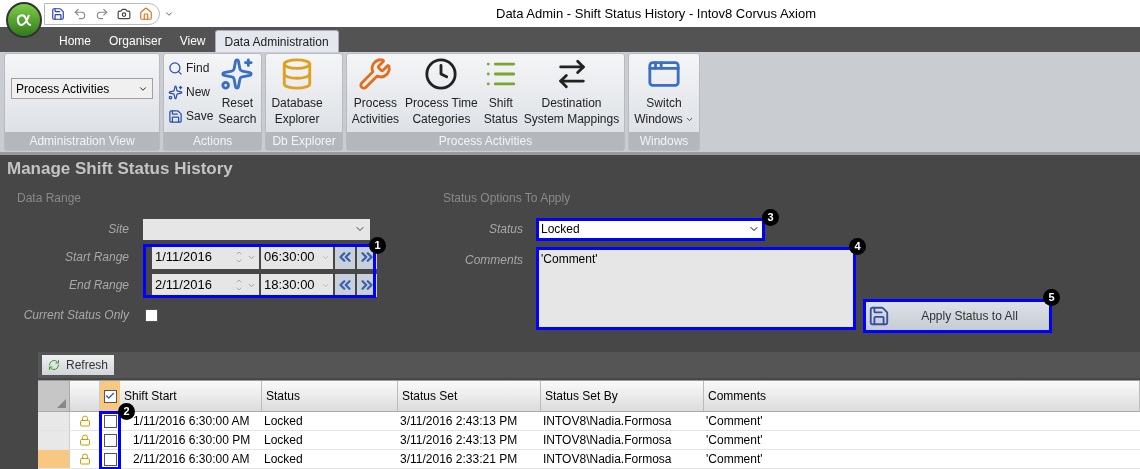 This screenshot has width=1140, height=469. Describe the element at coordinates (192, 440) in the screenshot. I see `table-cell: 1/11/2016 6:30:00 PM` at that location.